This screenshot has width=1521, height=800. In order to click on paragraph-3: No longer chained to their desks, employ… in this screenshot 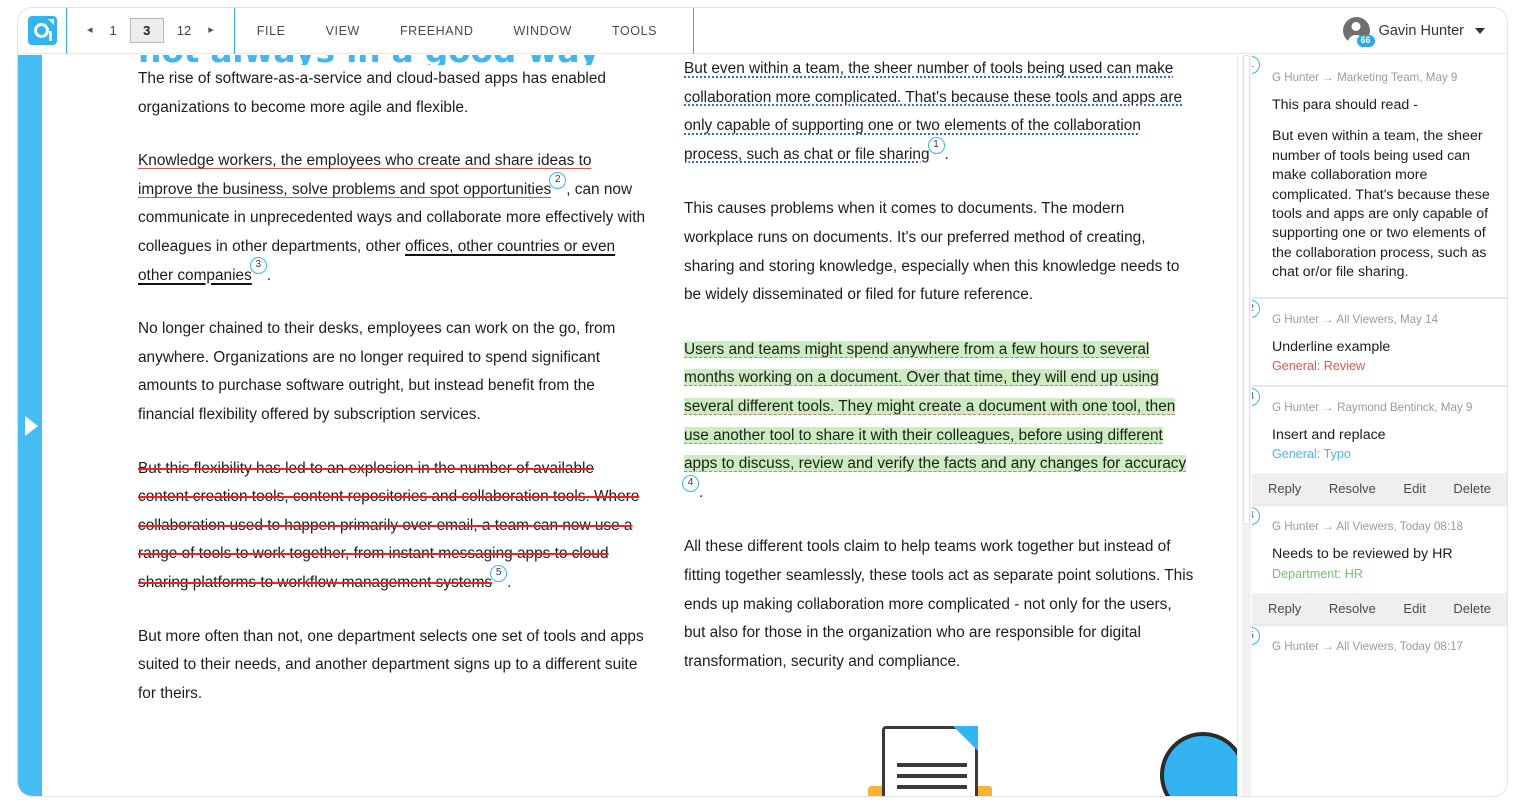, I will do `click(393, 372)`.